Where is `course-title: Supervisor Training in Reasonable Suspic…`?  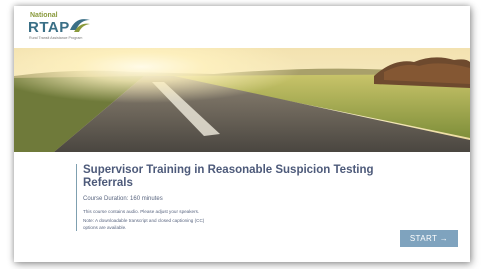 course-title: Supervisor Training in Reasonable Suspic… is located at coordinates (228, 176).